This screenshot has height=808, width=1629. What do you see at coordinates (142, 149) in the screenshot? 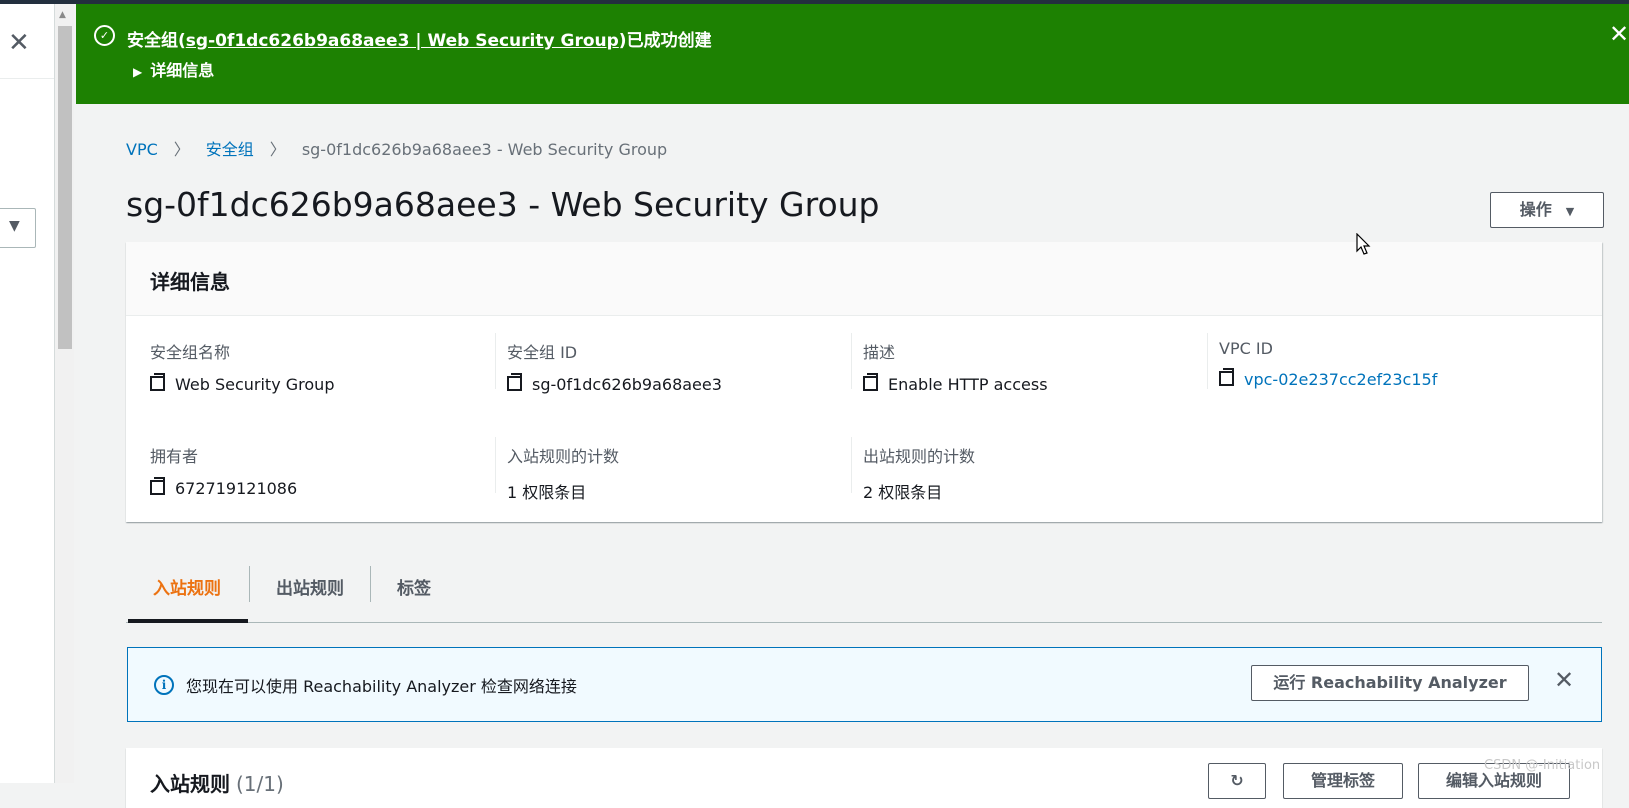
I see `breadcrumb-vpc: VPC` at bounding box center [142, 149].